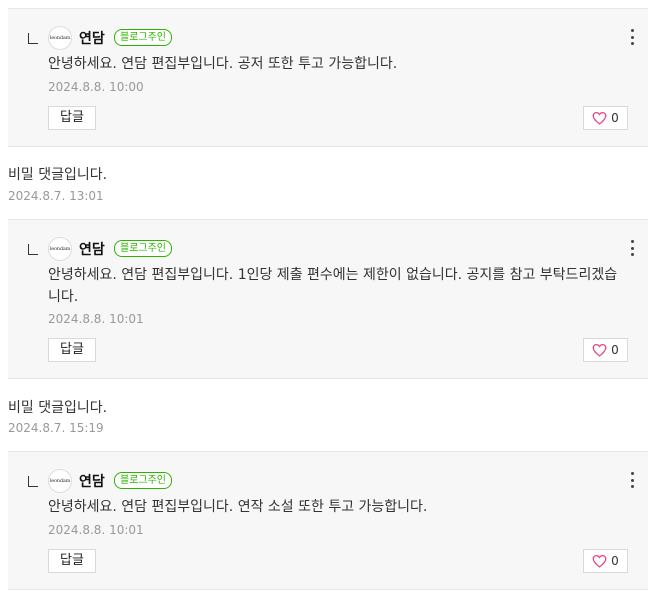 Image resolution: width=655 pixels, height=600 pixels. What do you see at coordinates (223, 64) in the screenshot?
I see `comment-text: 안녕하세요. 연담 편집부입니다. 공저 또한 투고 가능합니다.` at bounding box center [223, 64].